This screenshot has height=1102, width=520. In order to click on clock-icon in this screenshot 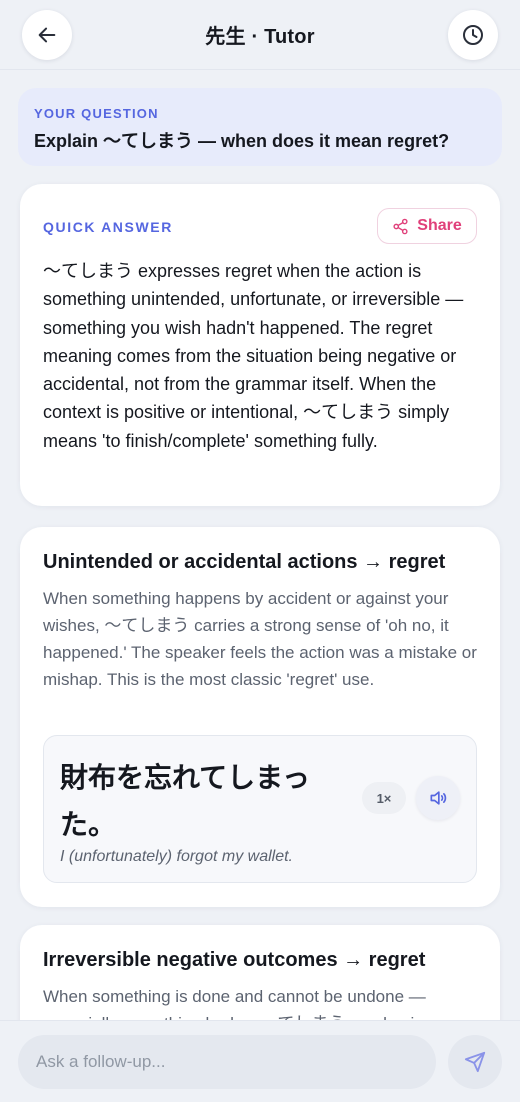, I will do `click(473, 35)`.